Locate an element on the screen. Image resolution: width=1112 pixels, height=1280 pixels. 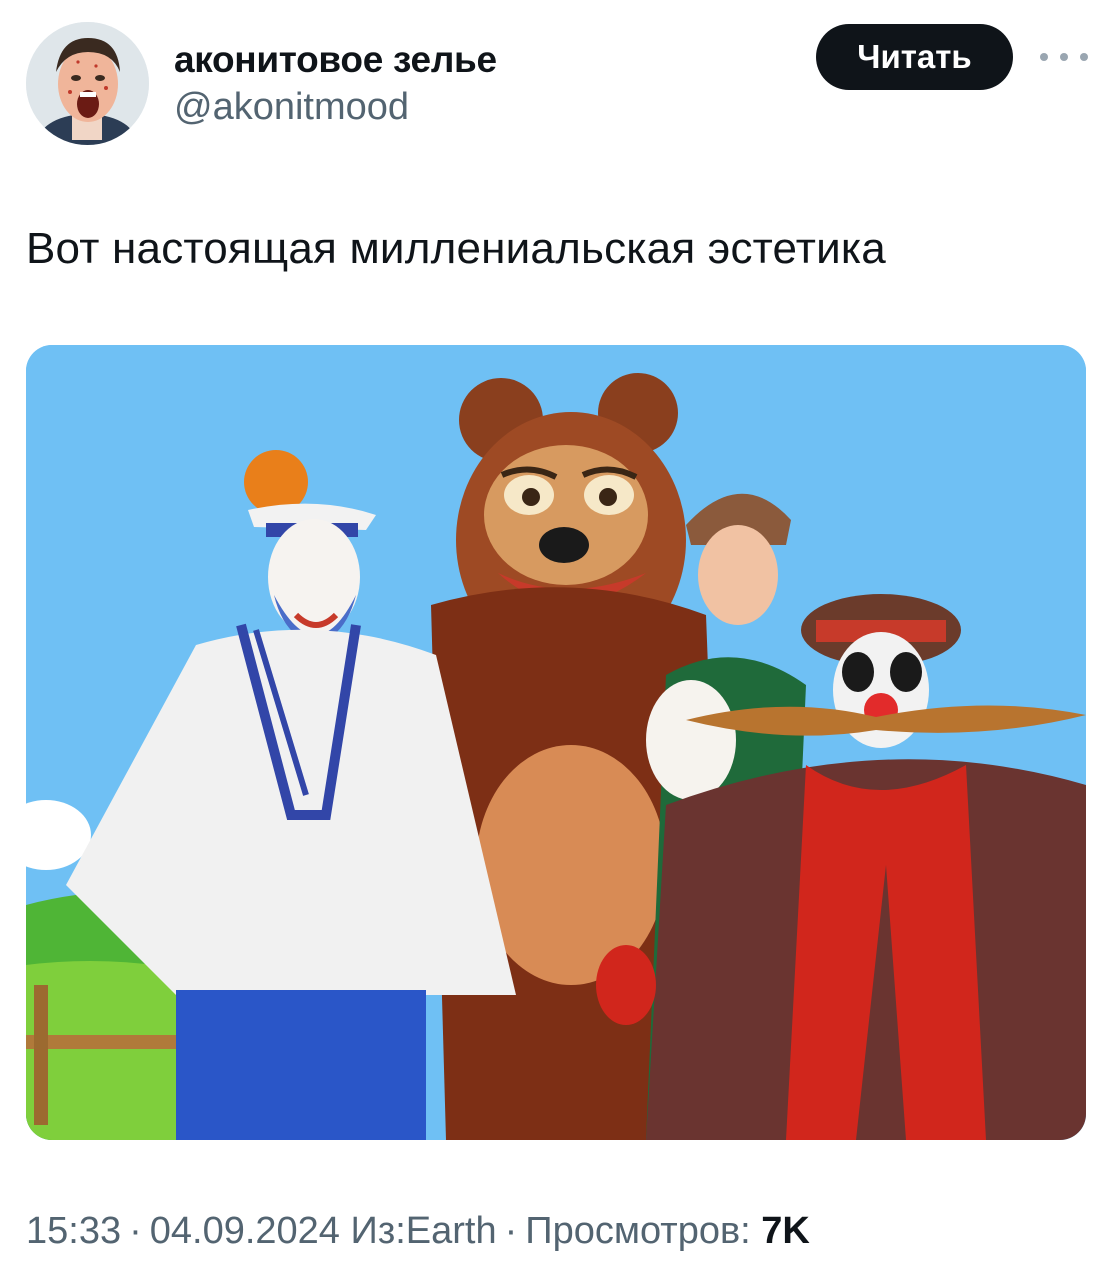
views-count: 7K is located at coordinates (785, 1231).